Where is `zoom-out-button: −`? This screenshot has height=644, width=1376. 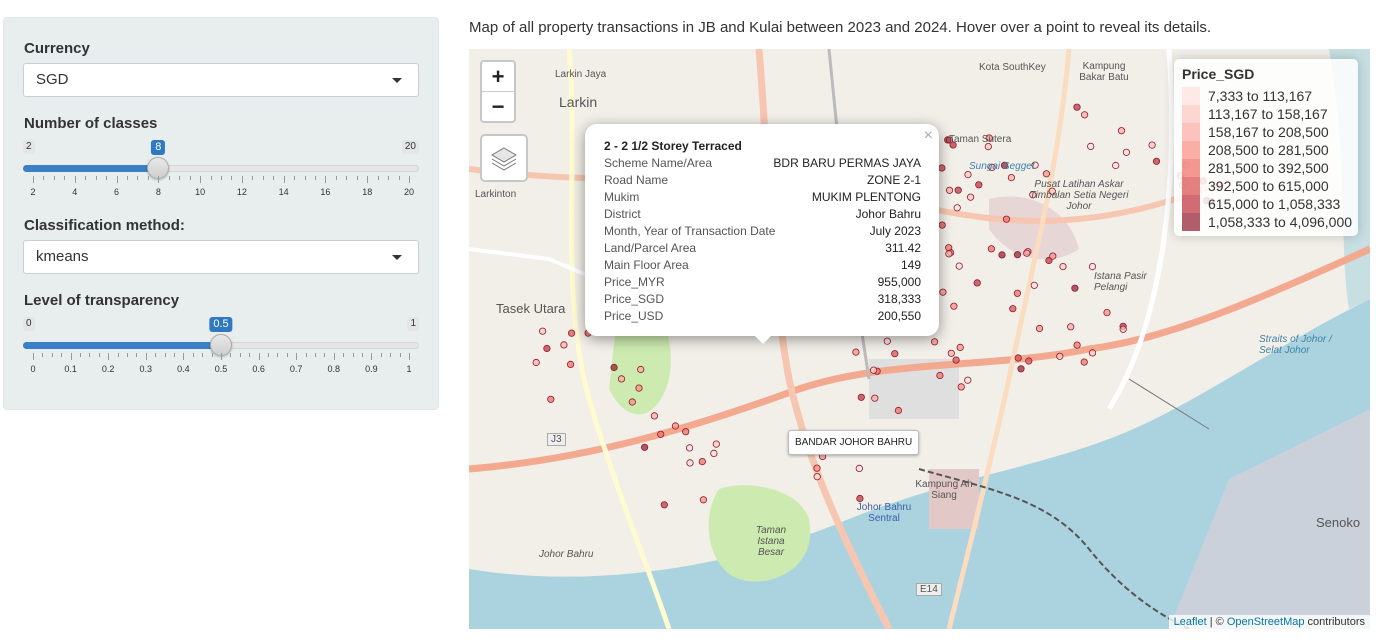 zoom-out-button: − is located at coordinates (498, 106).